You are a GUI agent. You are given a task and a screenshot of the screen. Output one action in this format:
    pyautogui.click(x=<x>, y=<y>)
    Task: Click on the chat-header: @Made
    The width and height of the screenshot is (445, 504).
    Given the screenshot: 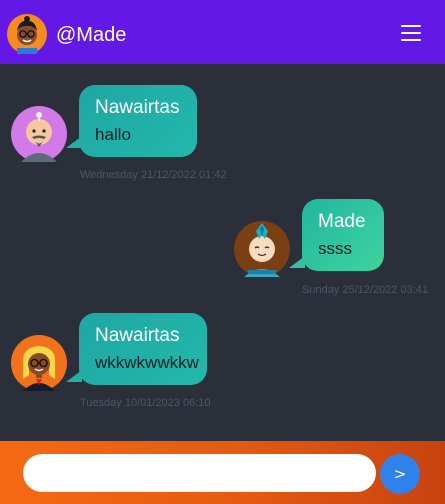 What is the action you would take?
    pyautogui.click(x=222, y=32)
    